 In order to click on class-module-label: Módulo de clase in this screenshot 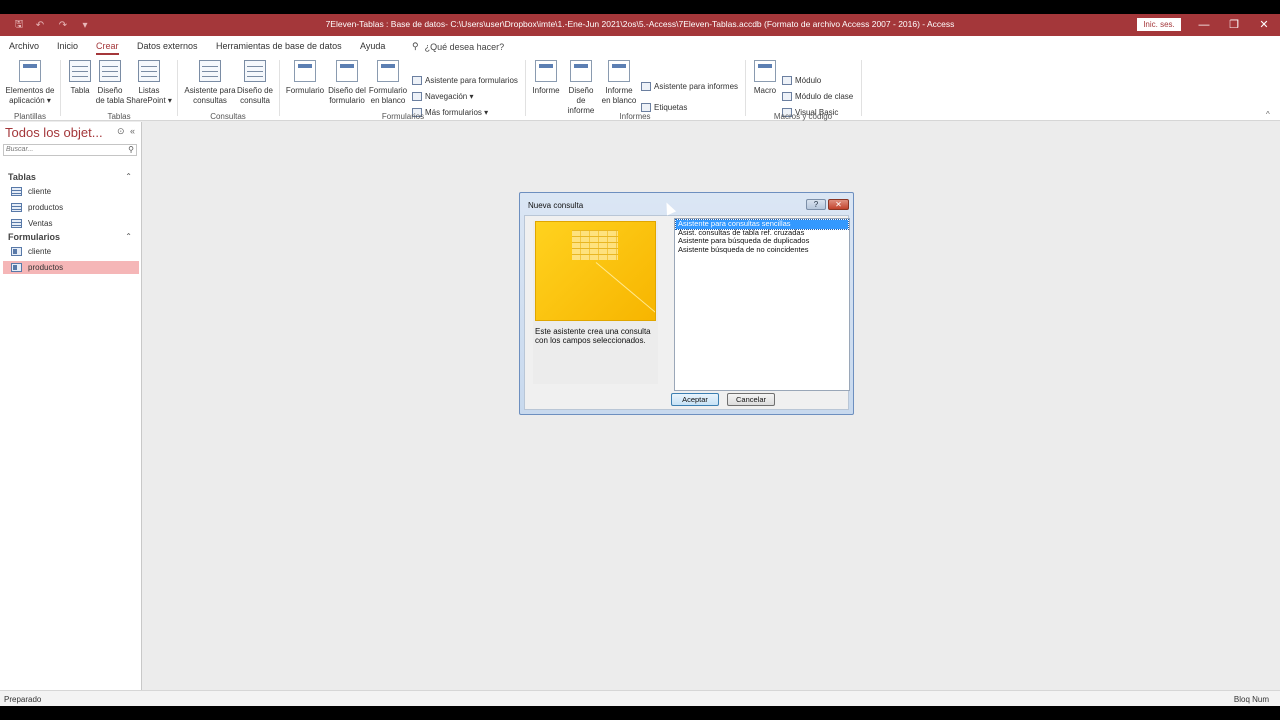, I will do `click(824, 96)`.